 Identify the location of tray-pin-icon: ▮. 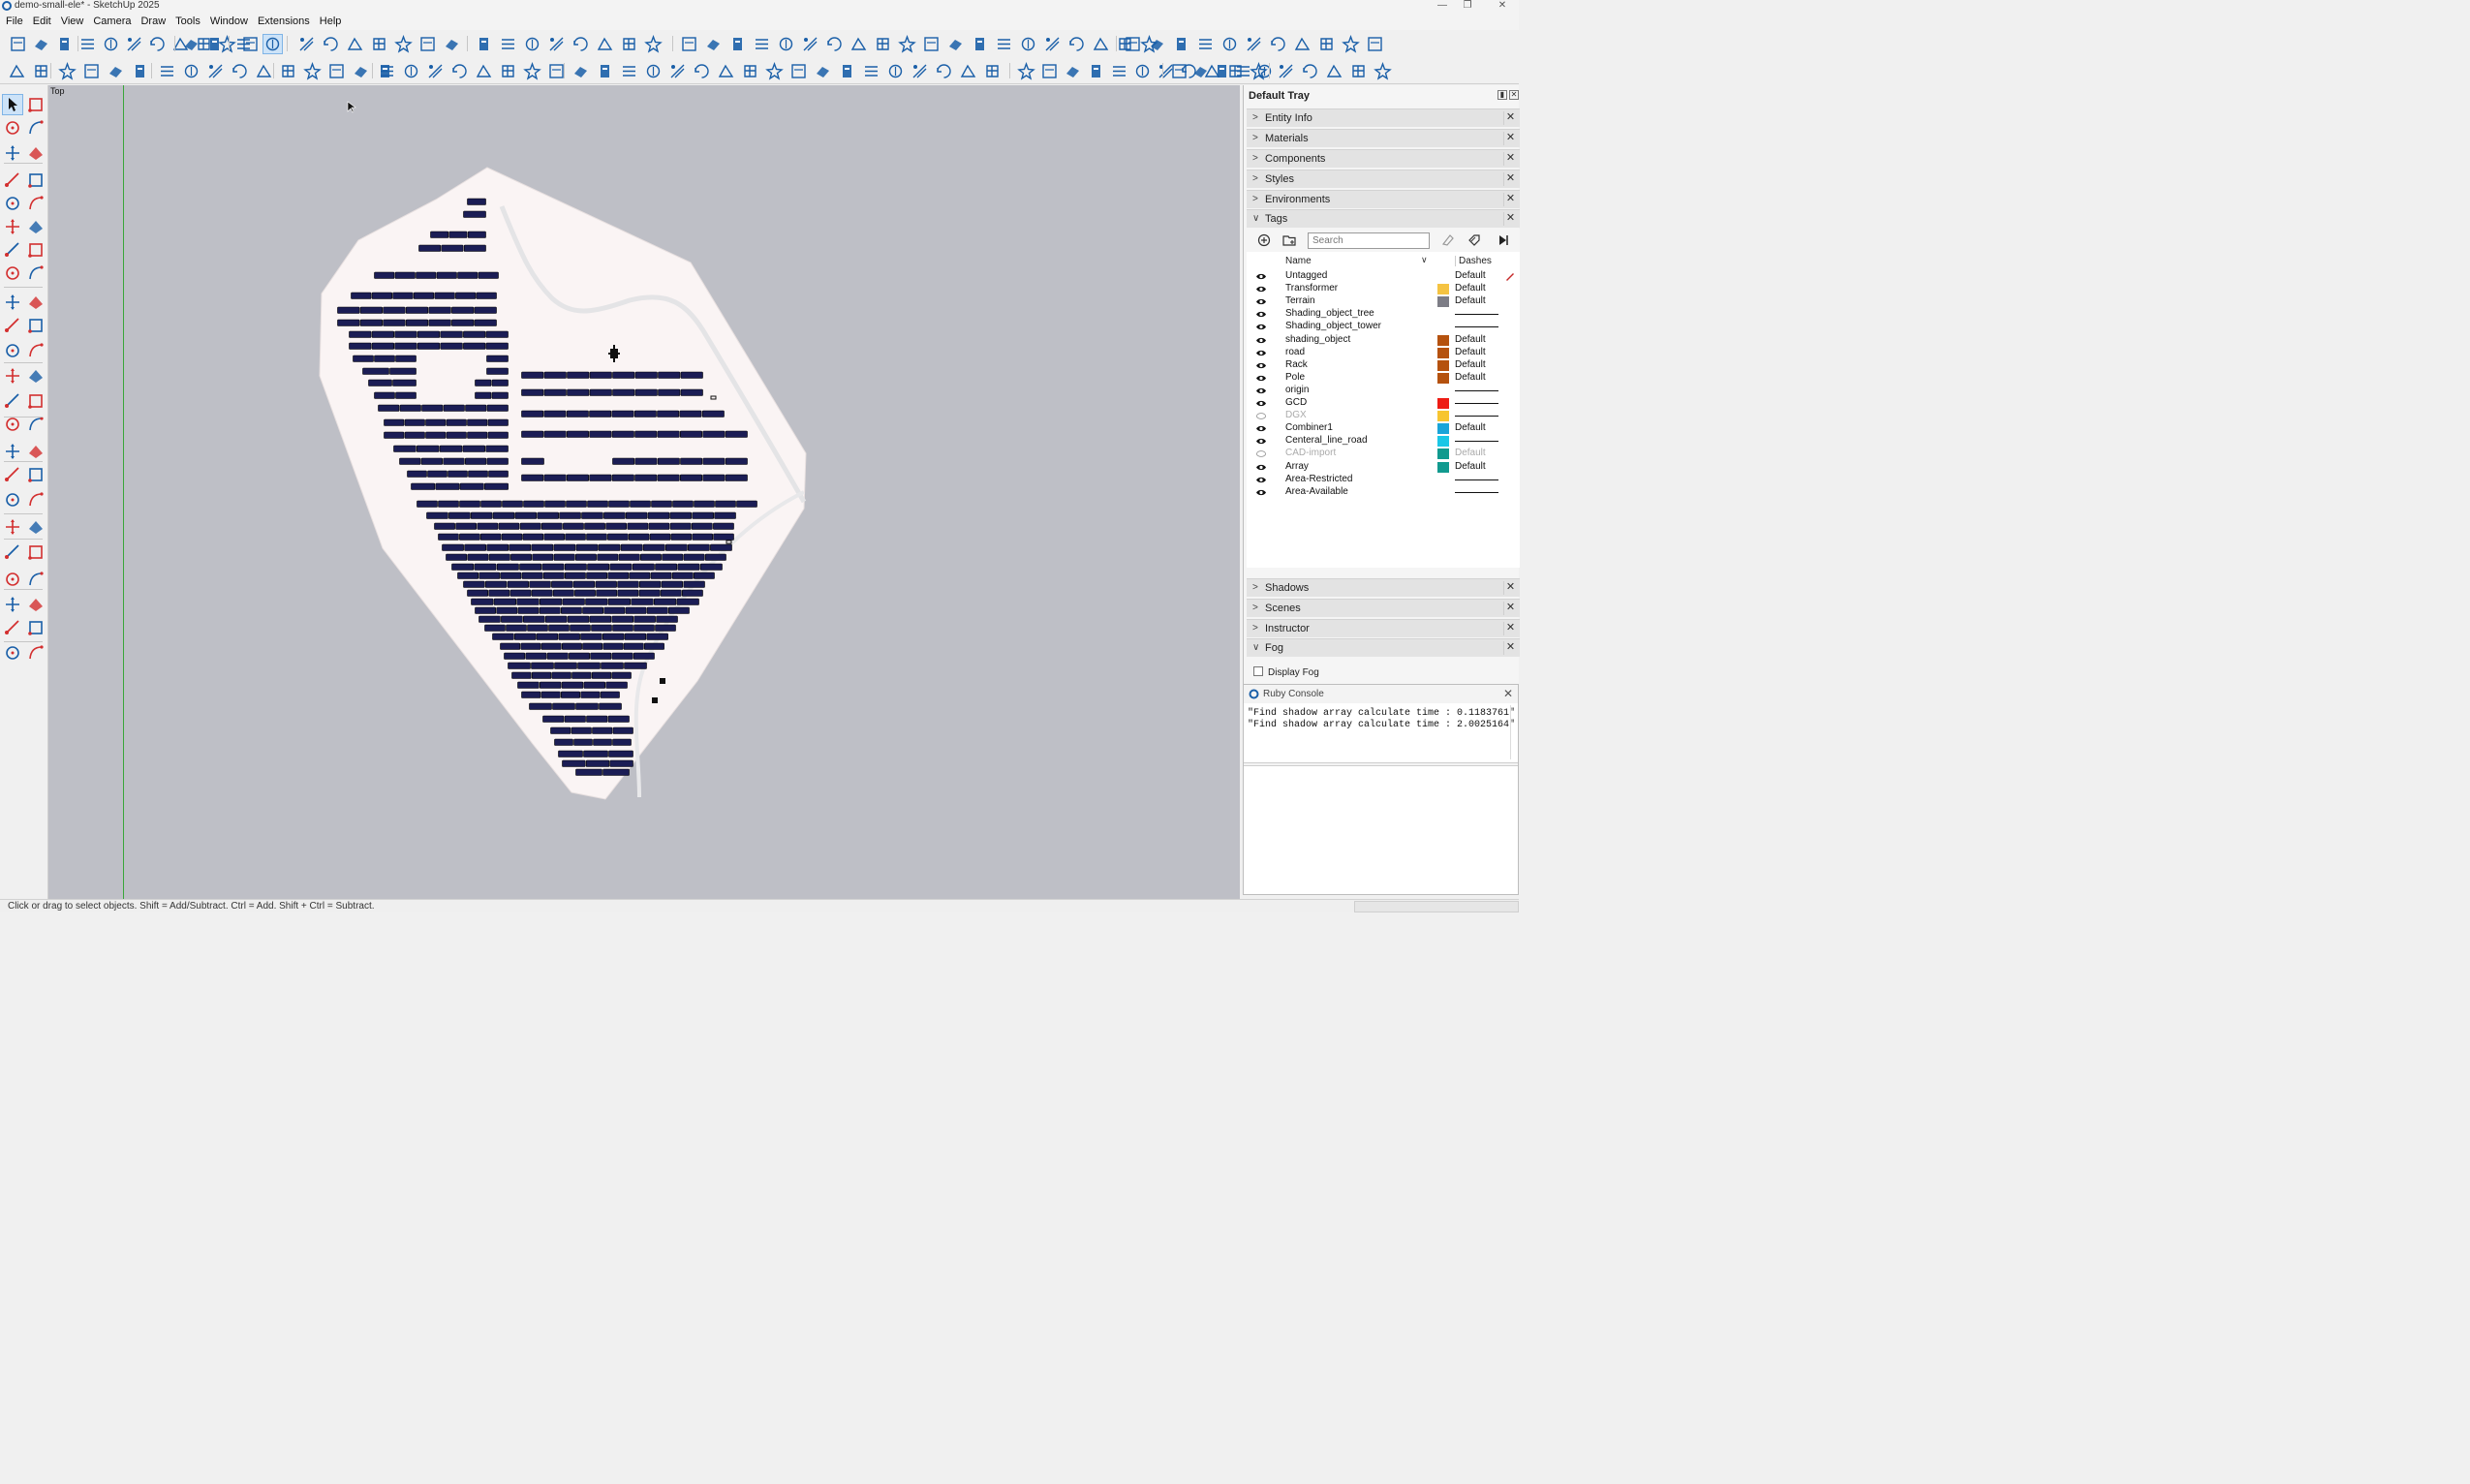
(1502, 95).